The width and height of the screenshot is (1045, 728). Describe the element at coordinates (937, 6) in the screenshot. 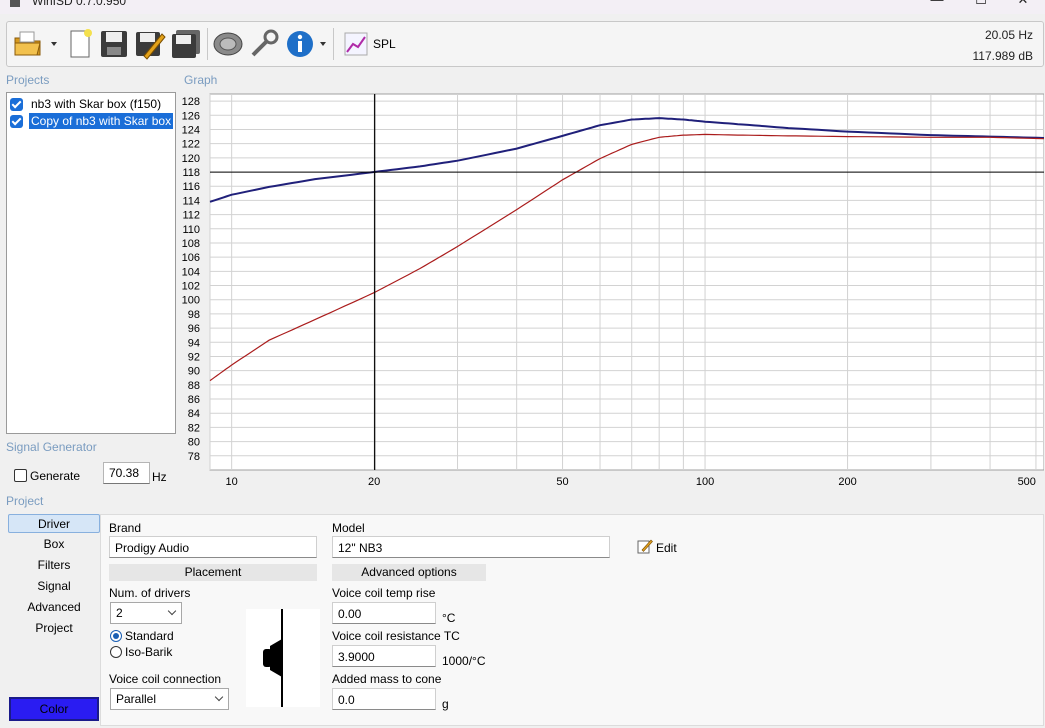

I see `minimize-button: —` at that location.